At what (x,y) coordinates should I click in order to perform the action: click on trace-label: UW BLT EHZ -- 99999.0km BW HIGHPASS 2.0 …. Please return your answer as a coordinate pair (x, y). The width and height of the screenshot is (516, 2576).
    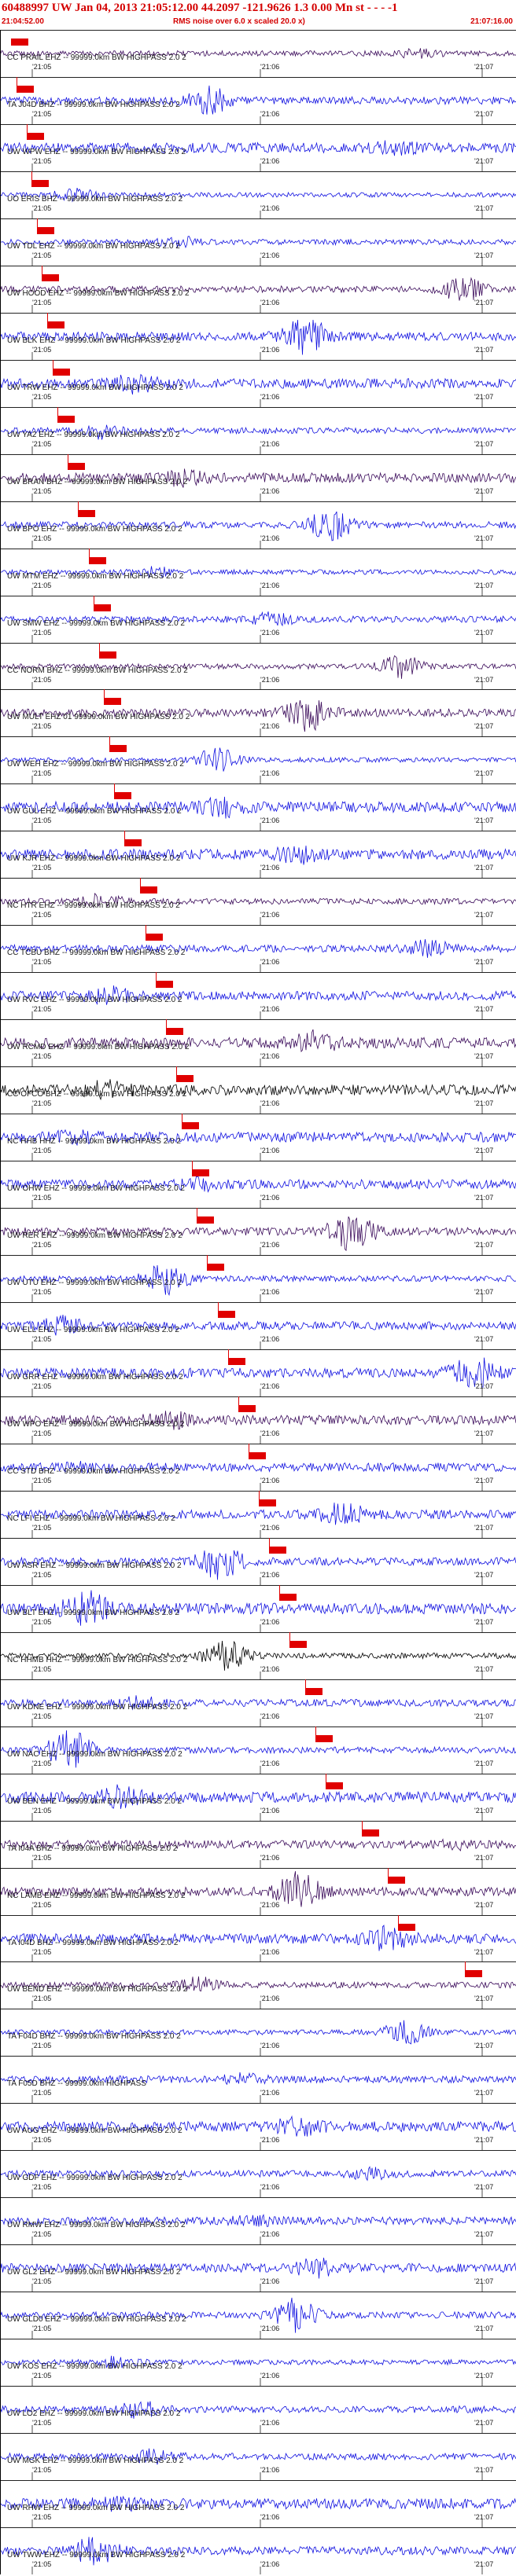
    Looking at the image, I should click on (93, 1613).